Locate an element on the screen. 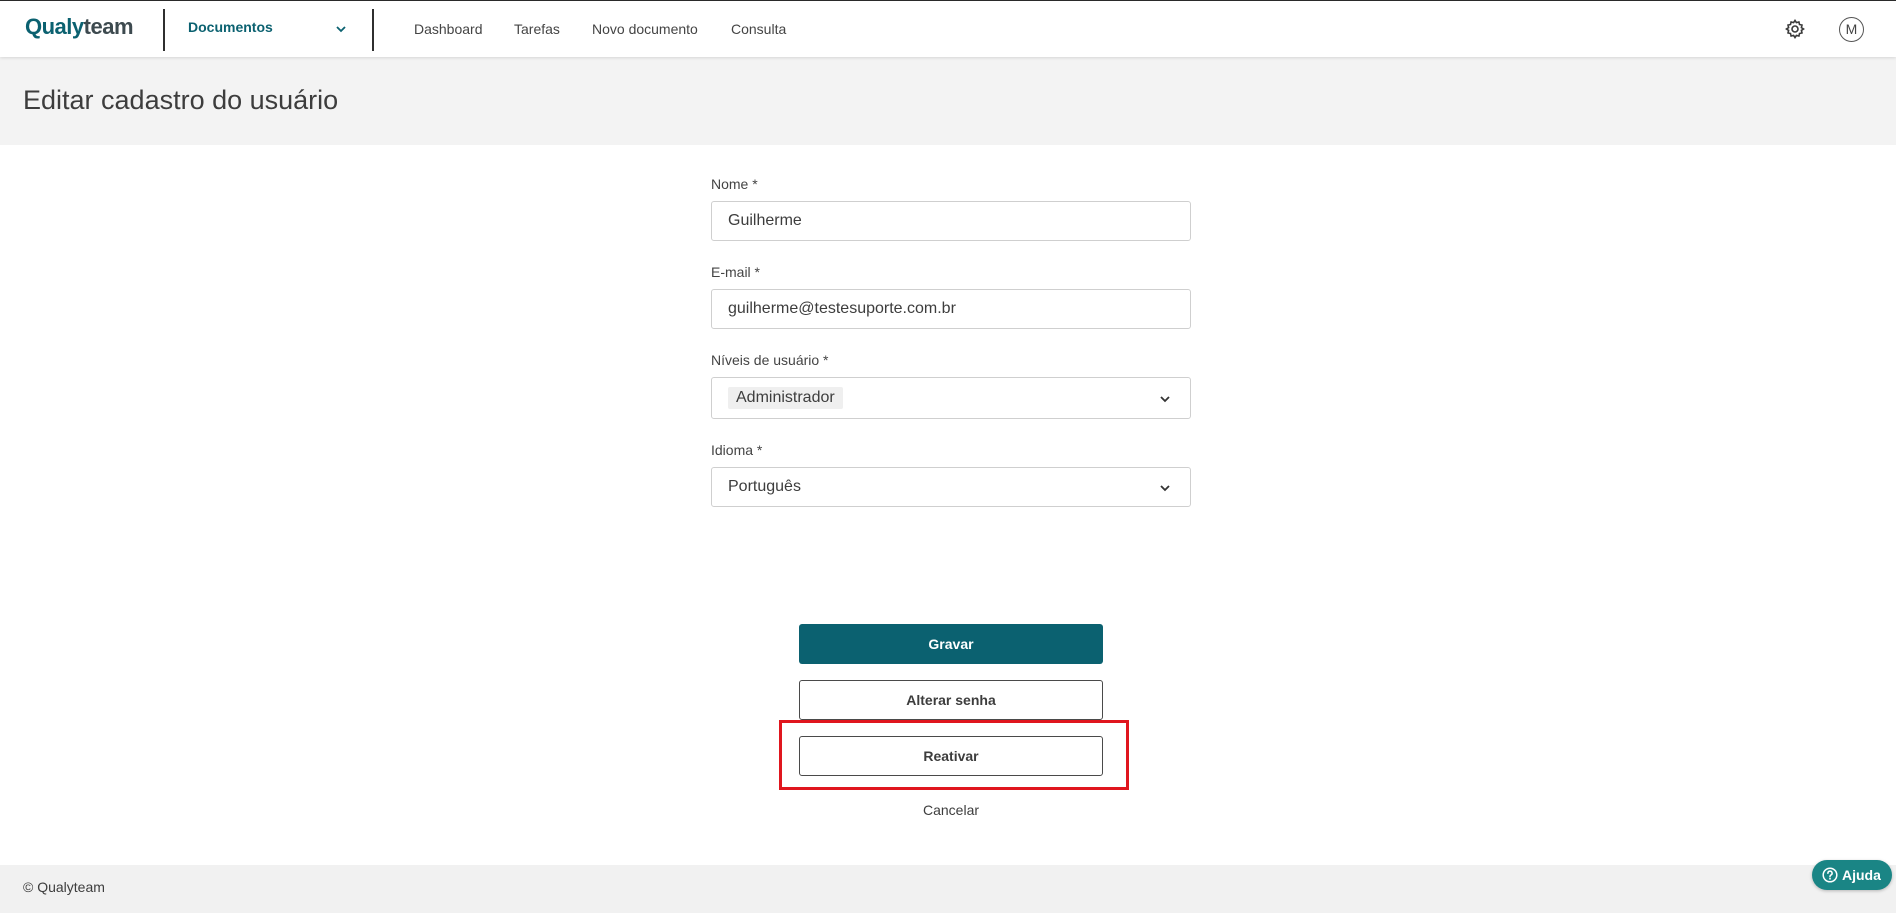  user-level-chip: Administrador is located at coordinates (785, 398).